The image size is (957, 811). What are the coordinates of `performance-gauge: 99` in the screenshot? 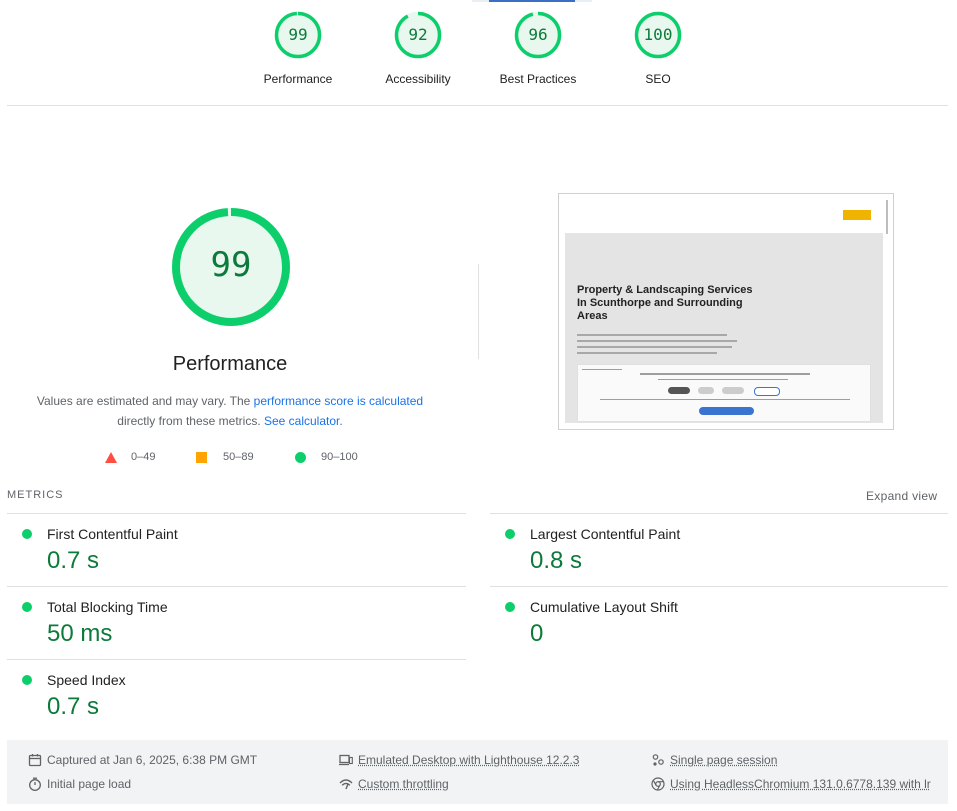 It's located at (231, 267).